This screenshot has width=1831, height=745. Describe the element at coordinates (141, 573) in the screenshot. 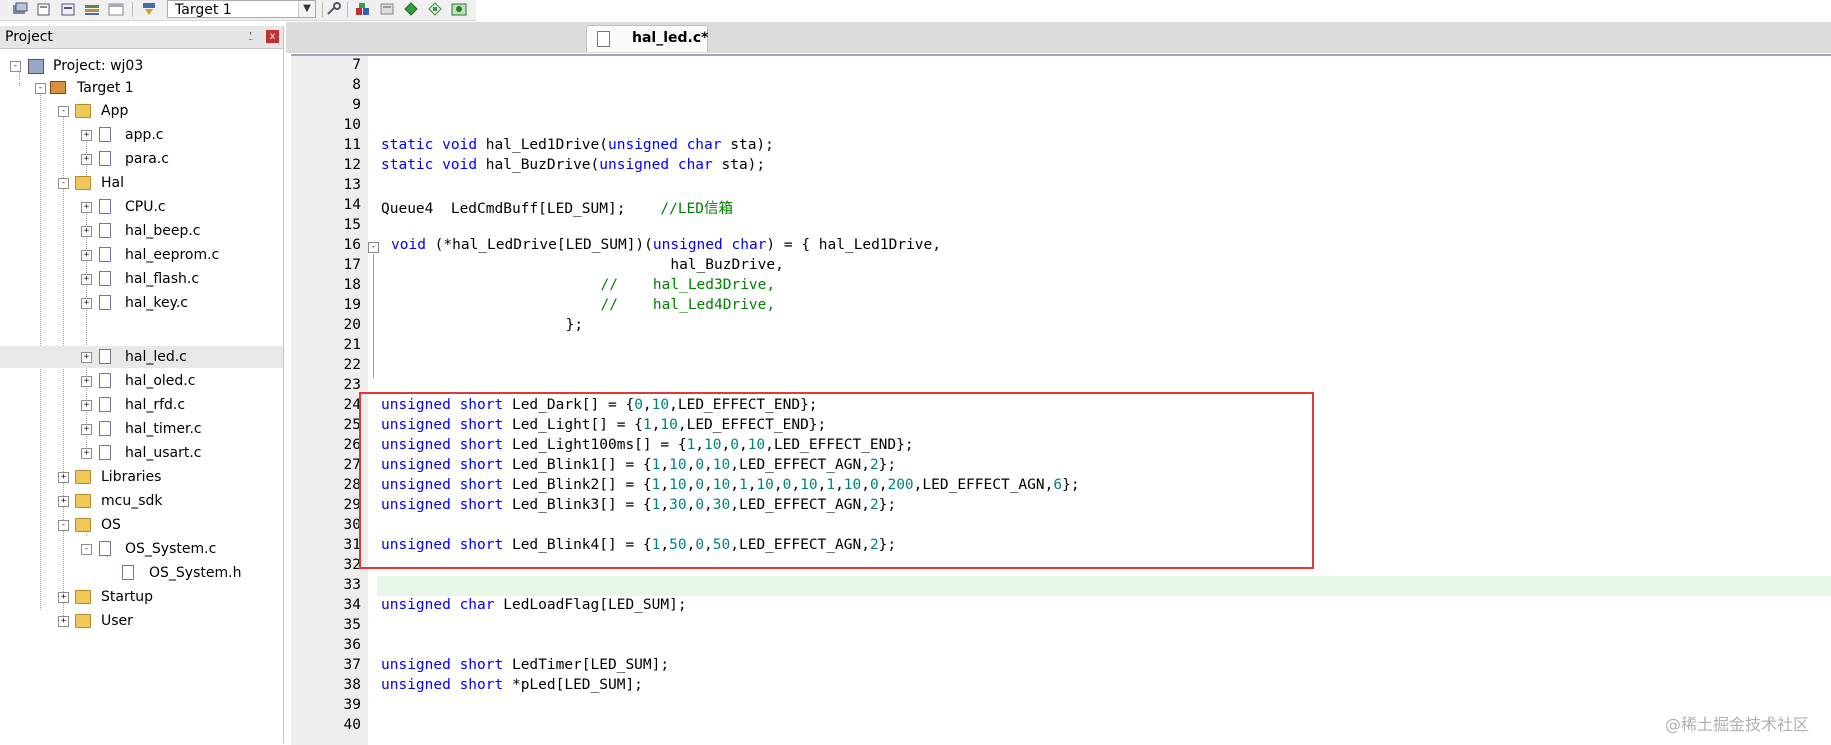

I see `tree-file: OS_System.h` at that location.